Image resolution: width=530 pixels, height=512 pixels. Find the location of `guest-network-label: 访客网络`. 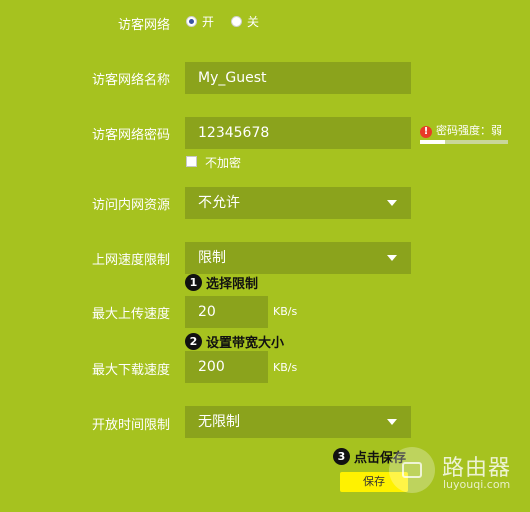

guest-network-label: 访客网络 is located at coordinates (143, 25).